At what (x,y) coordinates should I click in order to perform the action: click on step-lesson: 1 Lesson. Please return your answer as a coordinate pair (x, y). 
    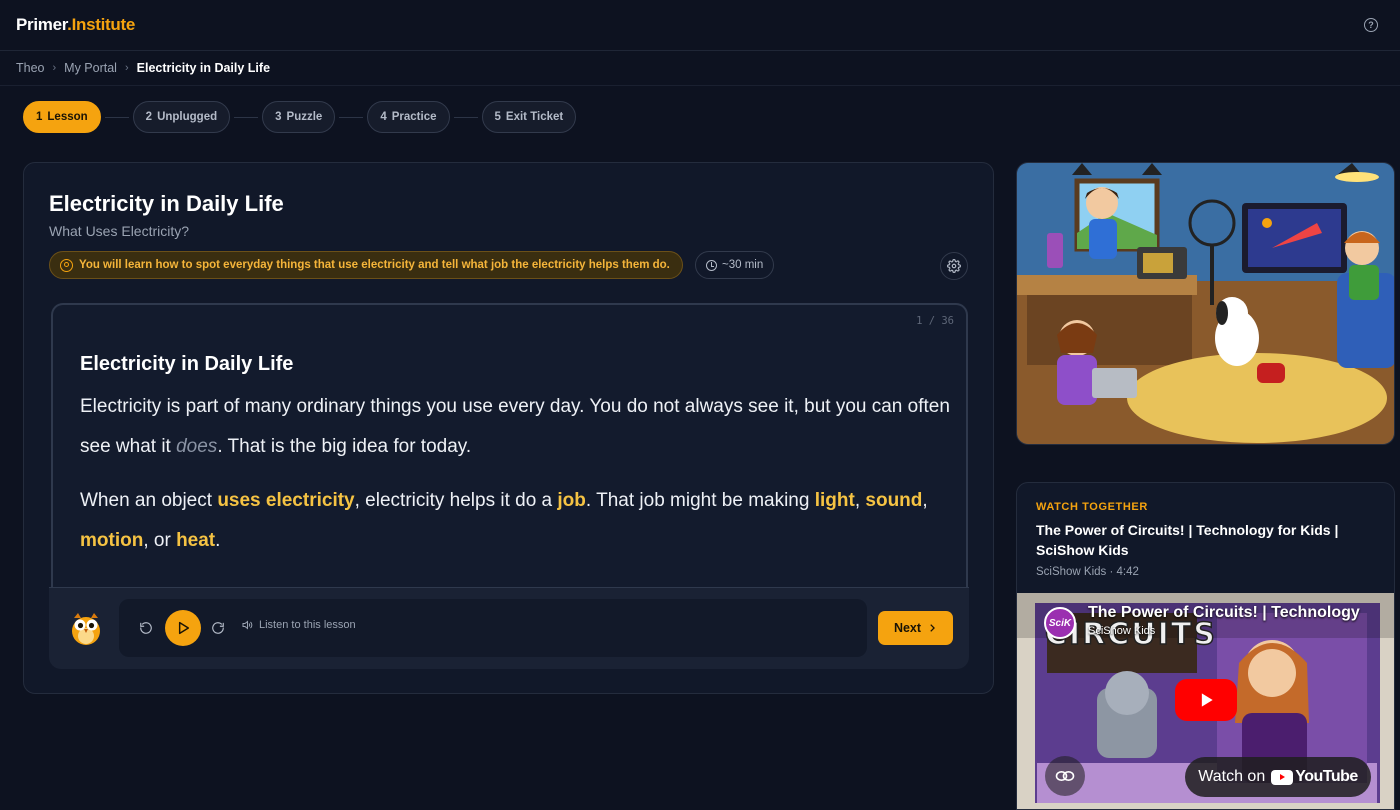
    Looking at the image, I should click on (62, 117).